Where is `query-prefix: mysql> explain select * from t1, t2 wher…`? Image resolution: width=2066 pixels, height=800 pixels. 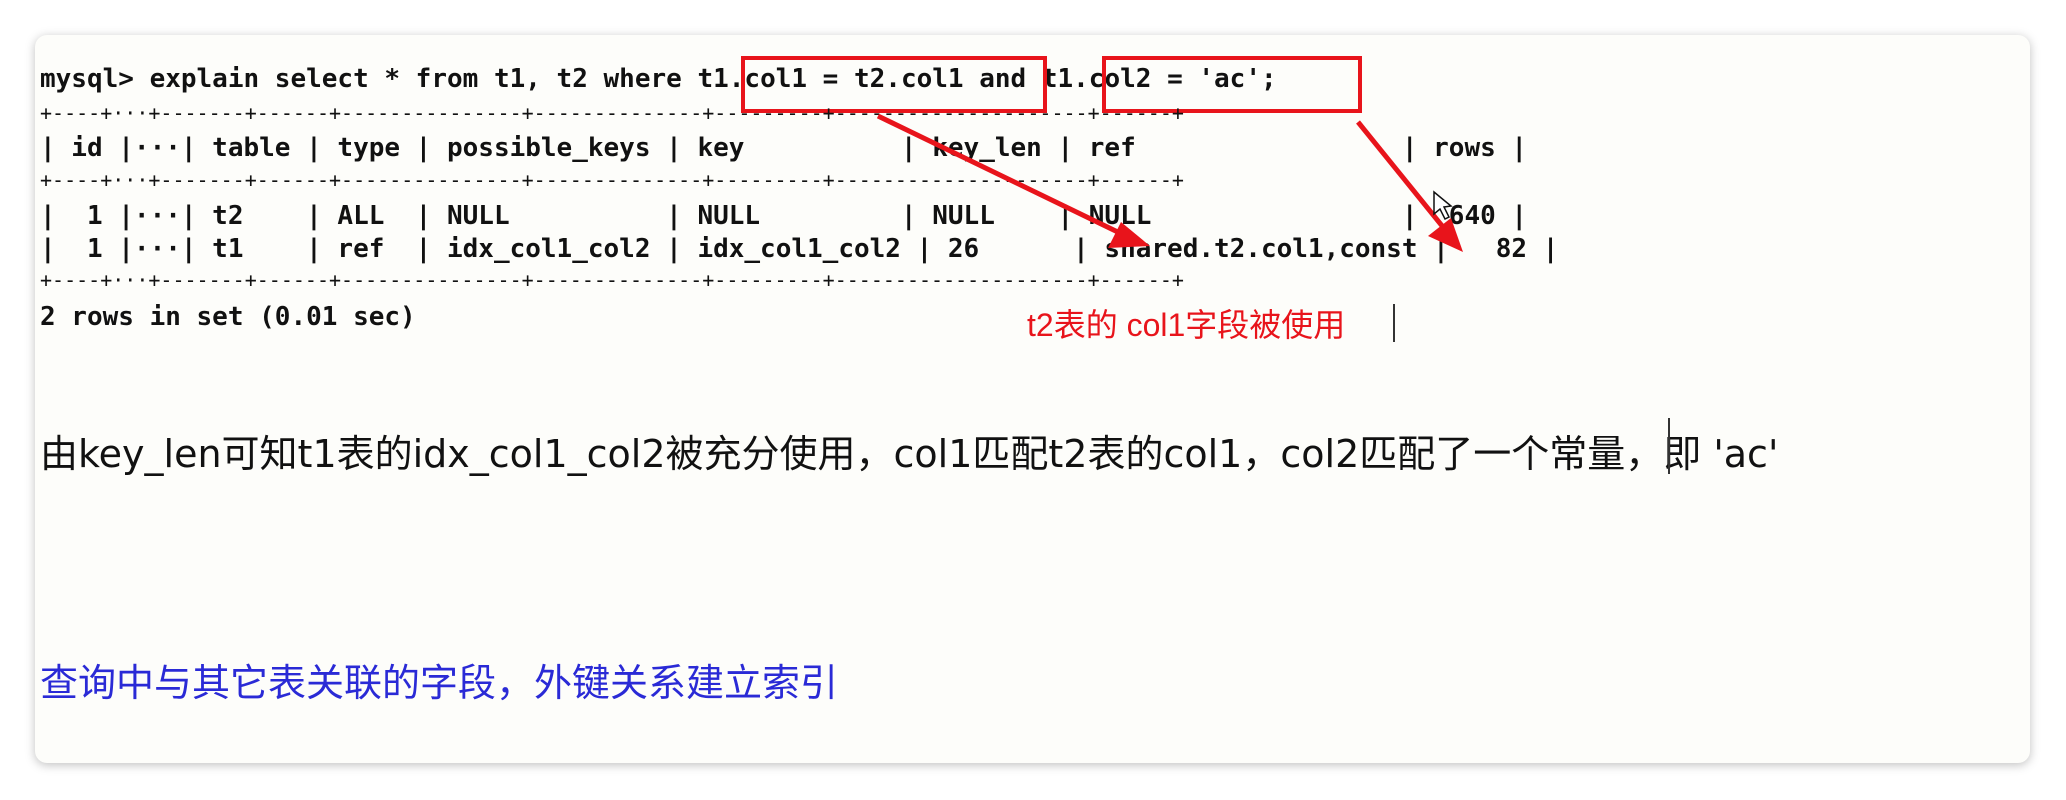 query-prefix: mysql> explain select * from t1, t2 wher… is located at coordinates (369, 79).